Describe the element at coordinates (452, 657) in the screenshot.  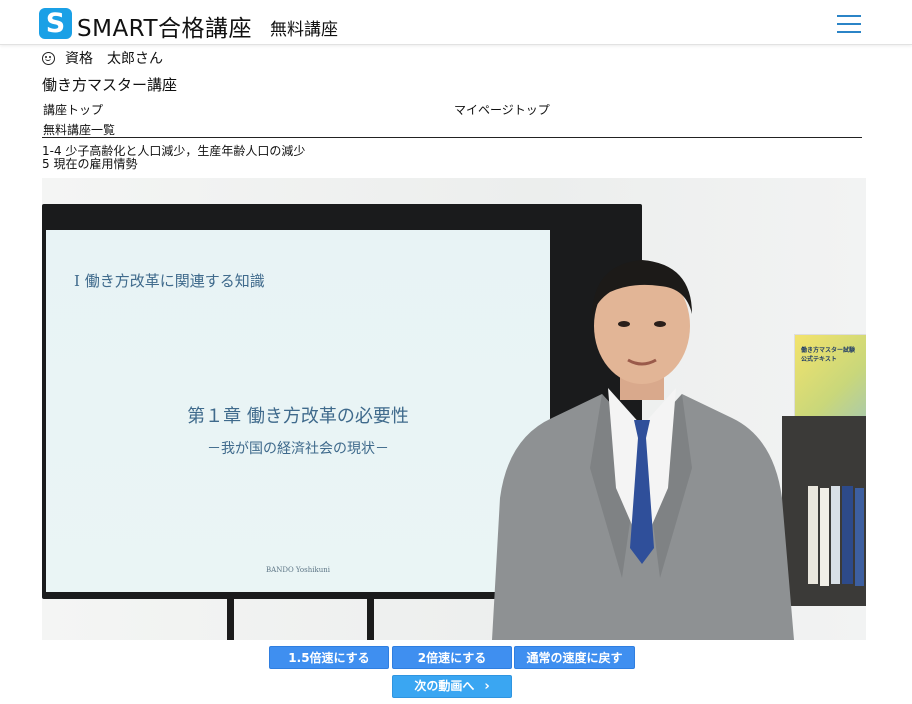
I see `speed-2x-button: 2倍速にする` at that location.